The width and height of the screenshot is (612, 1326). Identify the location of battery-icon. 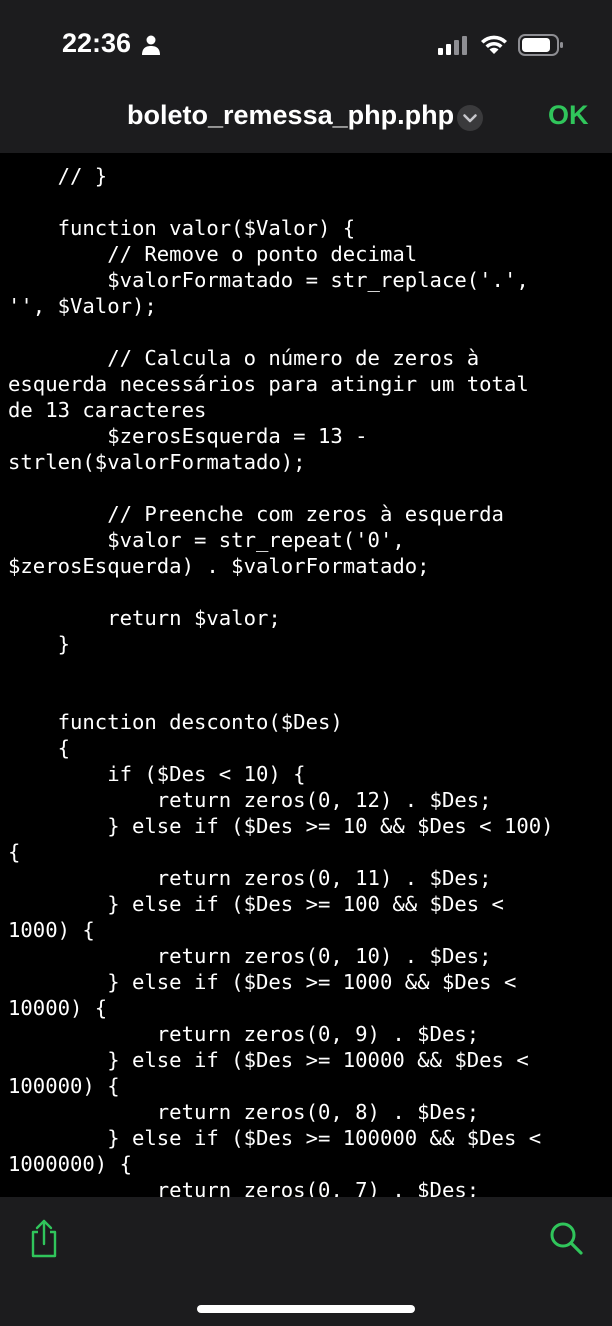
(540, 45).